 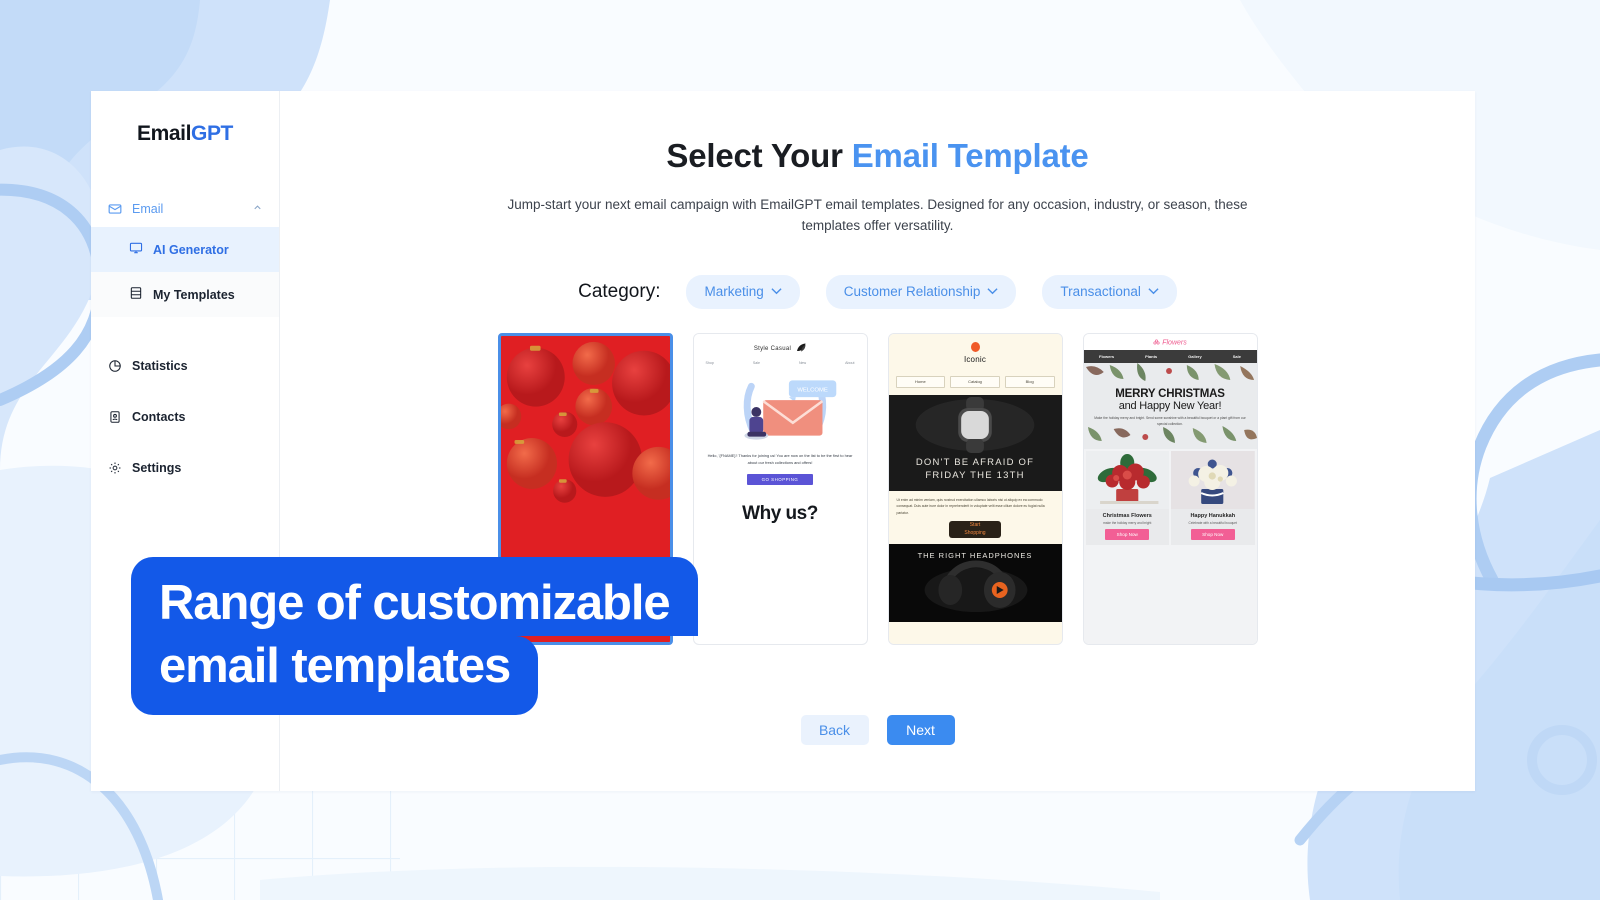 What do you see at coordinates (912, 292) in the screenshot?
I see `category-pill-customer-relationship-label: Customer Relationship` at bounding box center [912, 292].